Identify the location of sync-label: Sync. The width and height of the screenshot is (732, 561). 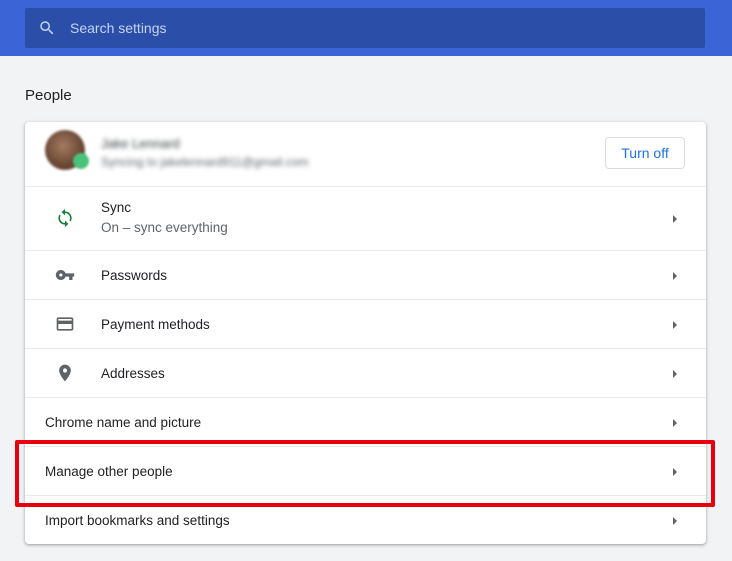
(116, 207).